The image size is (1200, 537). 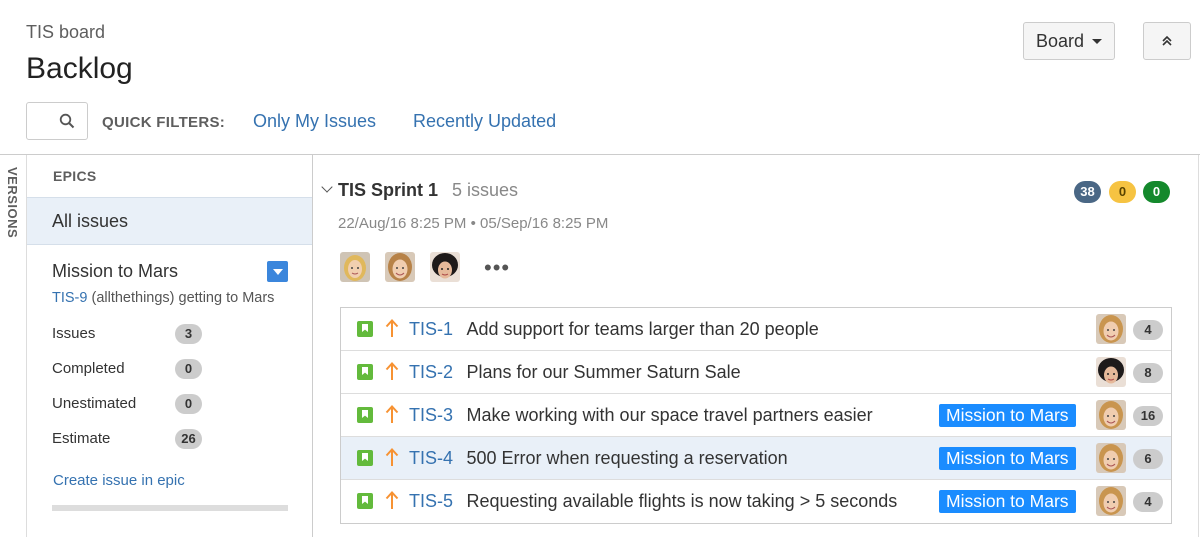 What do you see at coordinates (66, 32) in the screenshot?
I see `board-name: TIS board` at bounding box center [66, 32].